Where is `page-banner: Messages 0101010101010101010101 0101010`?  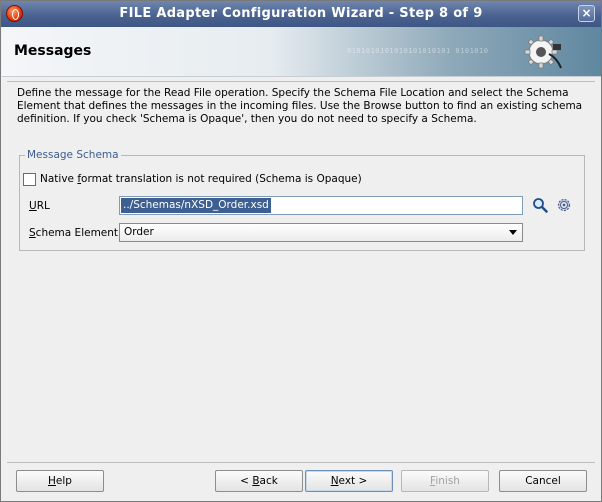
page-banner: Messages 0101010101010101010101 0101010 is located at coordinates (301, 52).